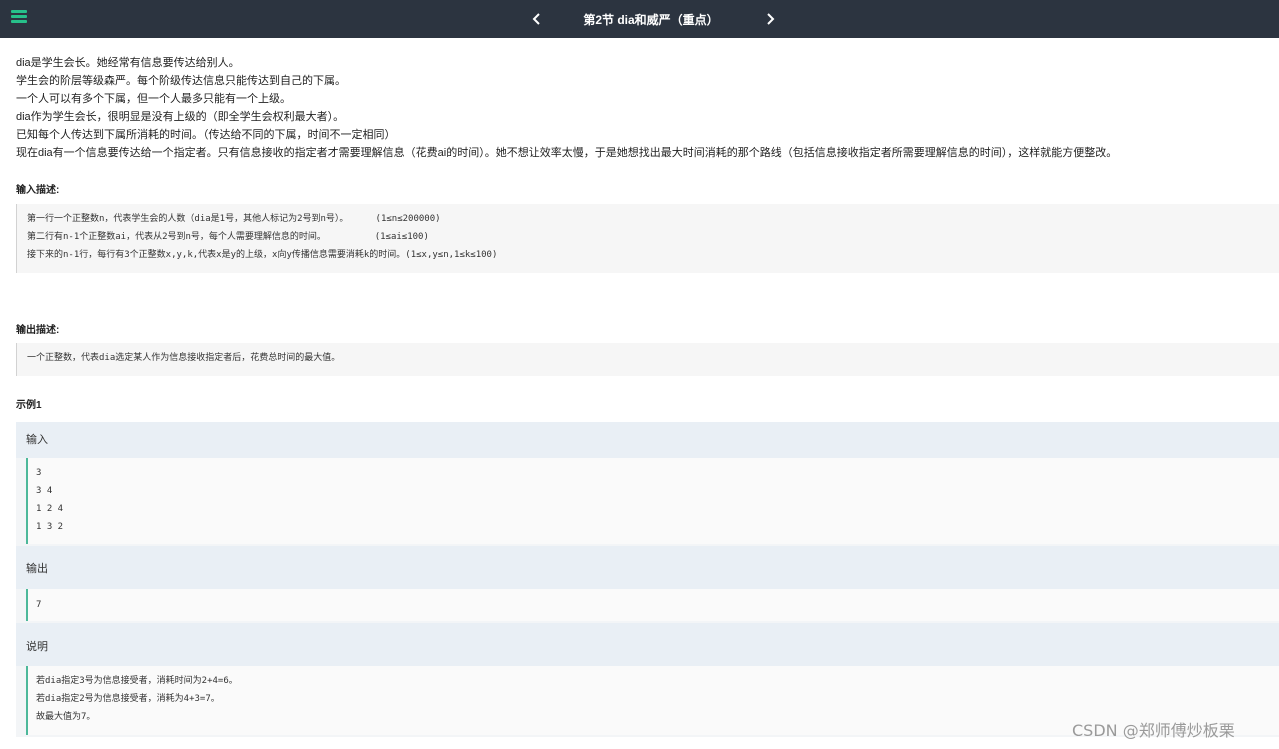  I want to click on example-output-label: 输出, so click(647, 567).